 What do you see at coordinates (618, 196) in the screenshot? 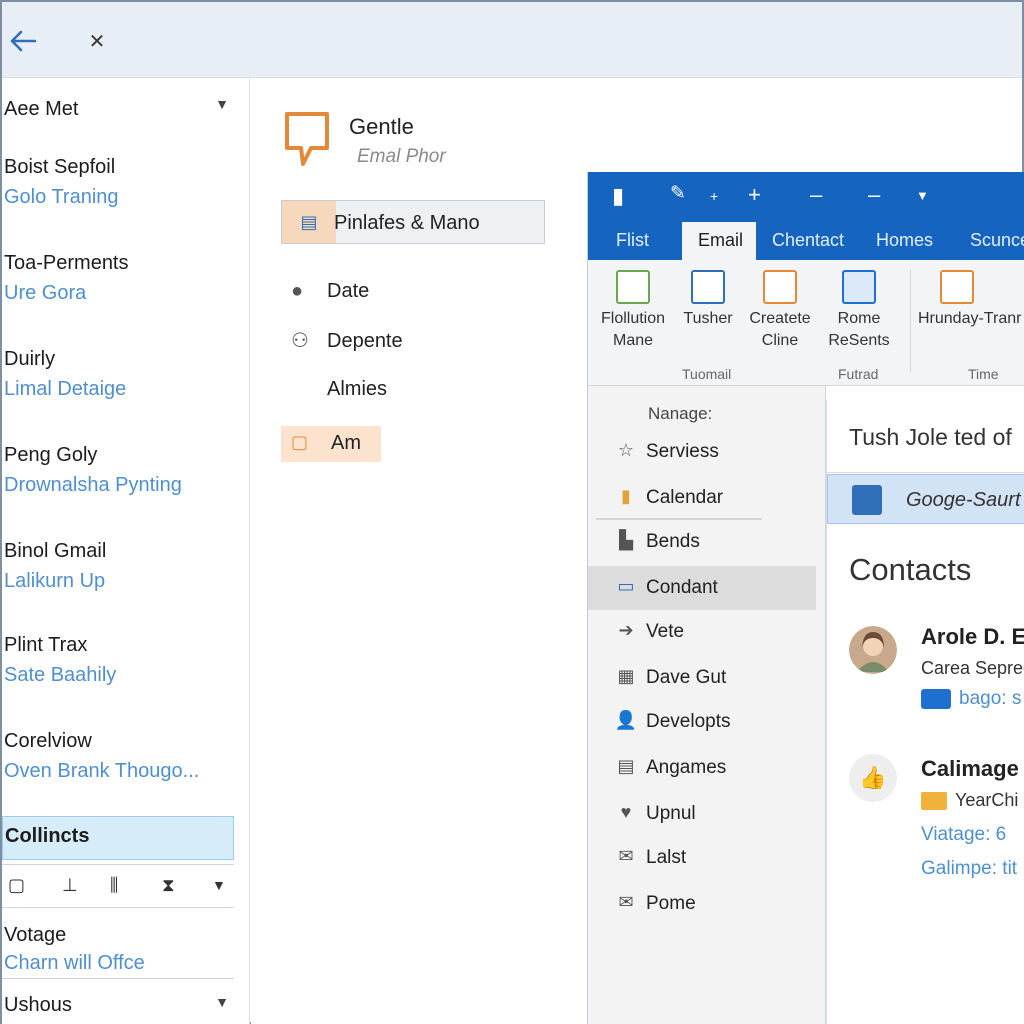
I see `save-icon: ▮` at bounding box center [618, 196].